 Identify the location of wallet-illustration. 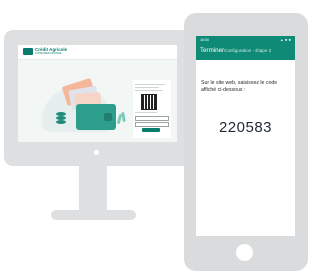
(96, 117).